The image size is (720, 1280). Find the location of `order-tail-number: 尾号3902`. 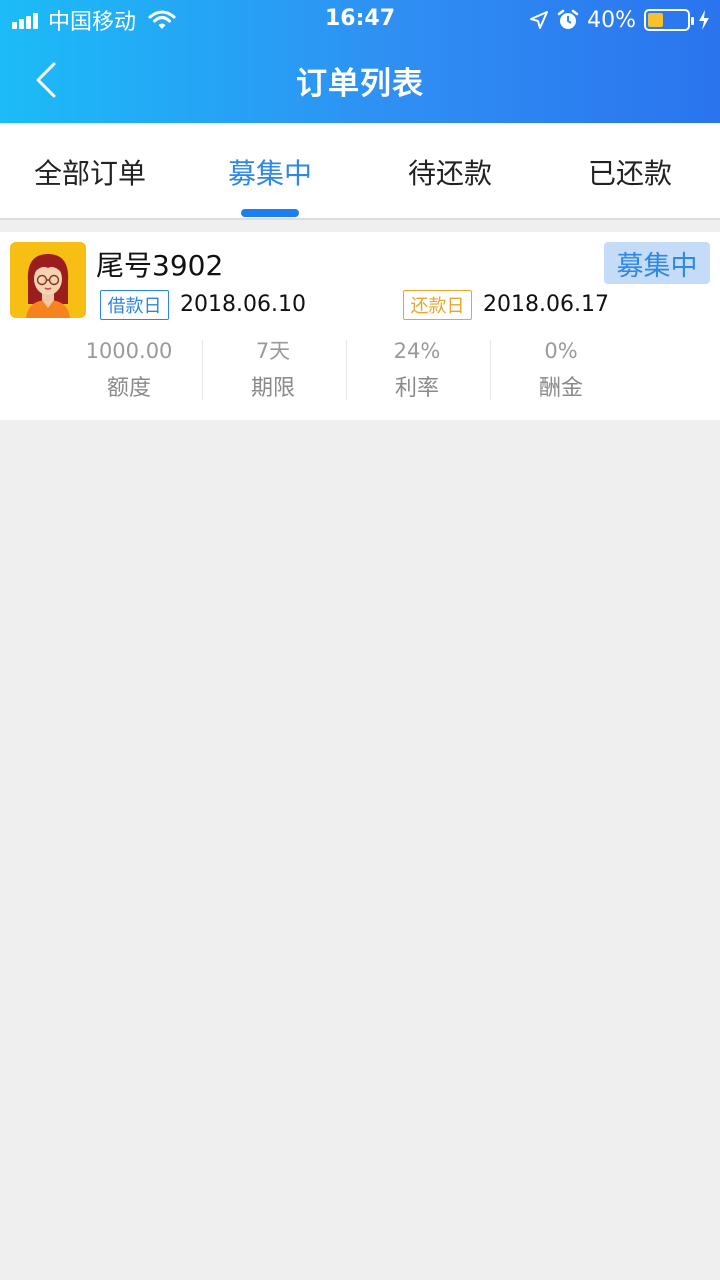

order-tail-number: 尾号3902 is located at coordinates (160, 265).